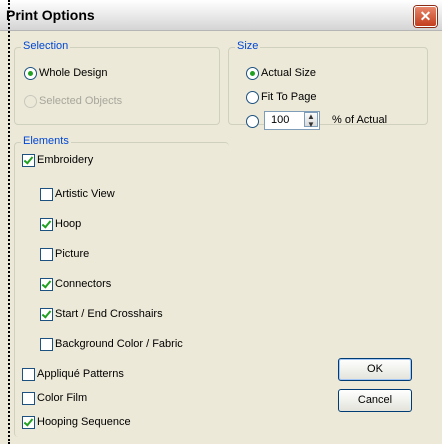 The width and height of the screenshot is (442, 444). I want to click on title-bar: Print Options ✕, so click(221, 15).